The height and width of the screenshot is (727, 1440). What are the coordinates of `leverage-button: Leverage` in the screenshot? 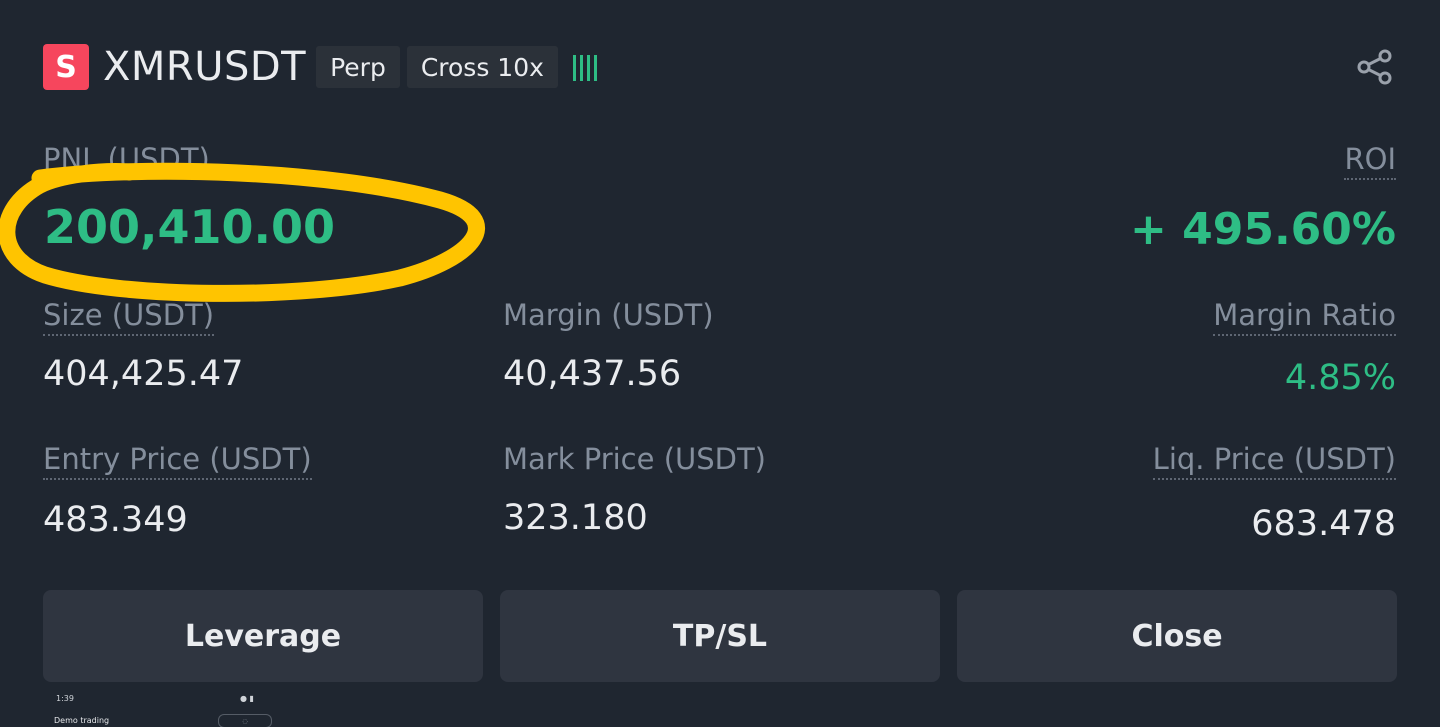 It's located at (263, 636).